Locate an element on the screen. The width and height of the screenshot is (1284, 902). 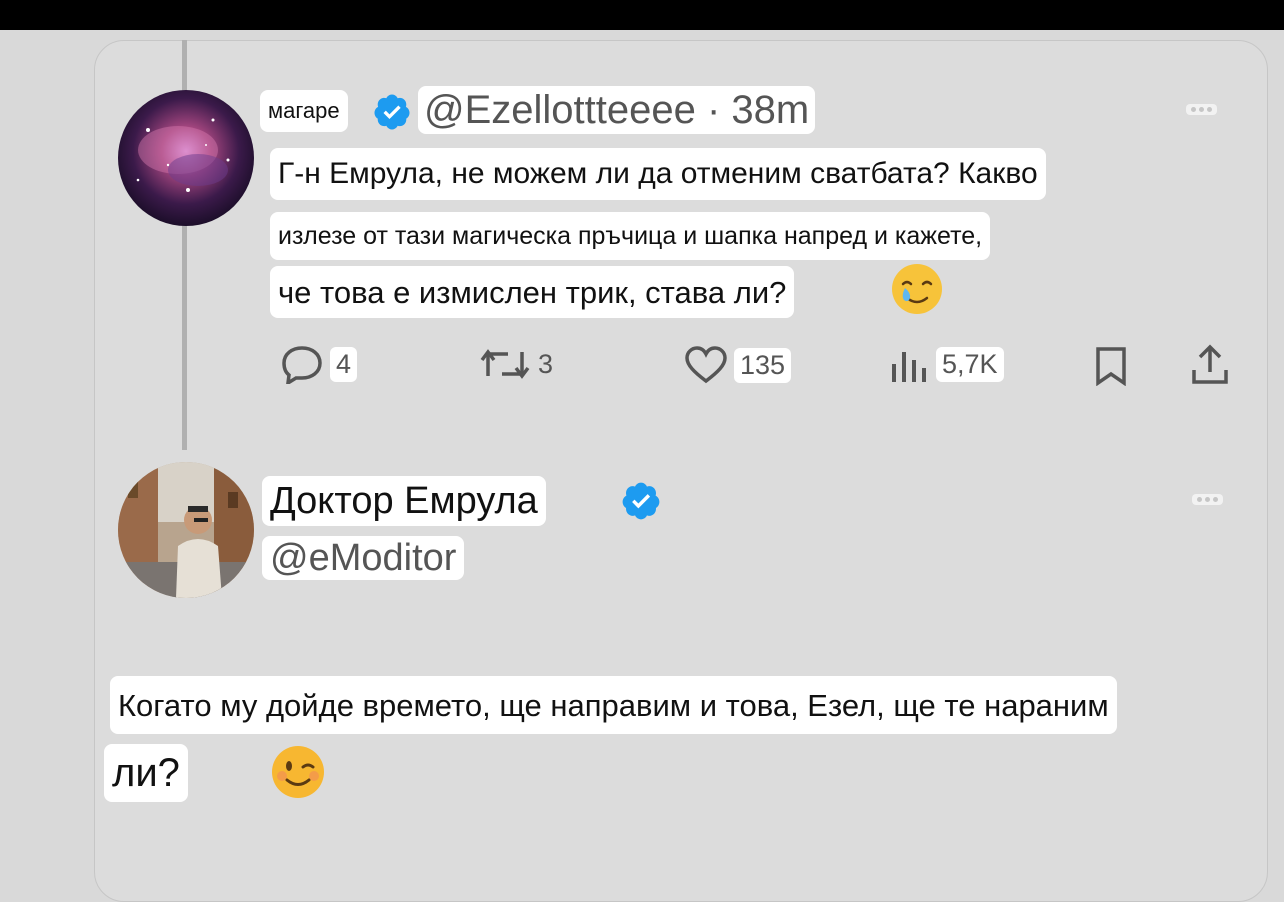
retweet-icon is located at coordinates (505, 364).